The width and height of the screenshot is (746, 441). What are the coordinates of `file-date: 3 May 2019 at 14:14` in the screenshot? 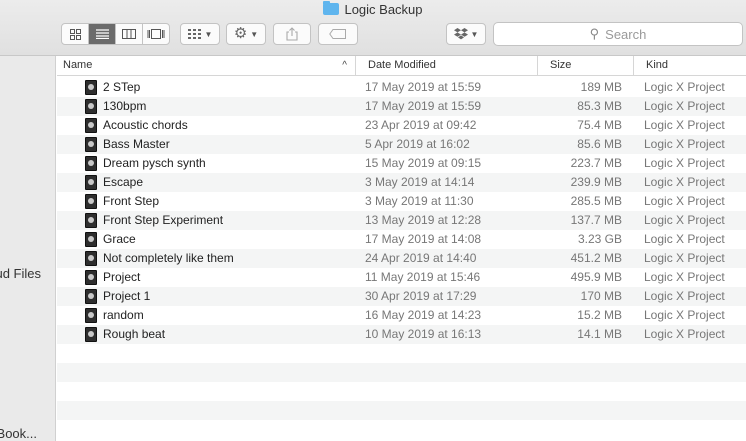 It's located at (420, 182).